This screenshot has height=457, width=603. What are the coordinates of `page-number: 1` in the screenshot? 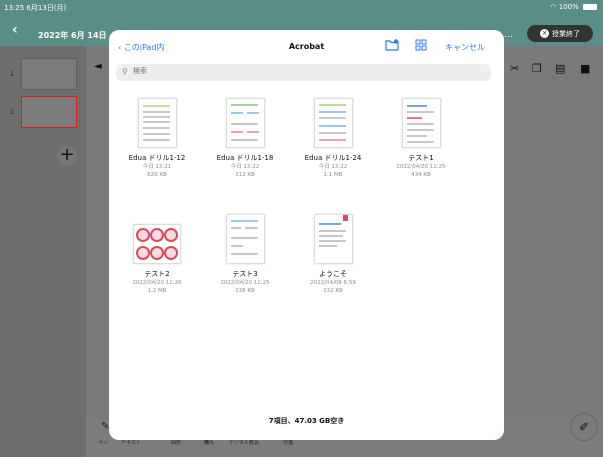 It's located at (12, 74).